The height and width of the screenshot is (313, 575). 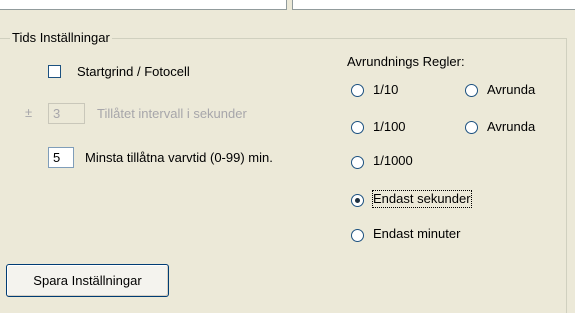 I want to click on groupbox-title: Tids Inställningar, so click(x=61, y=38).